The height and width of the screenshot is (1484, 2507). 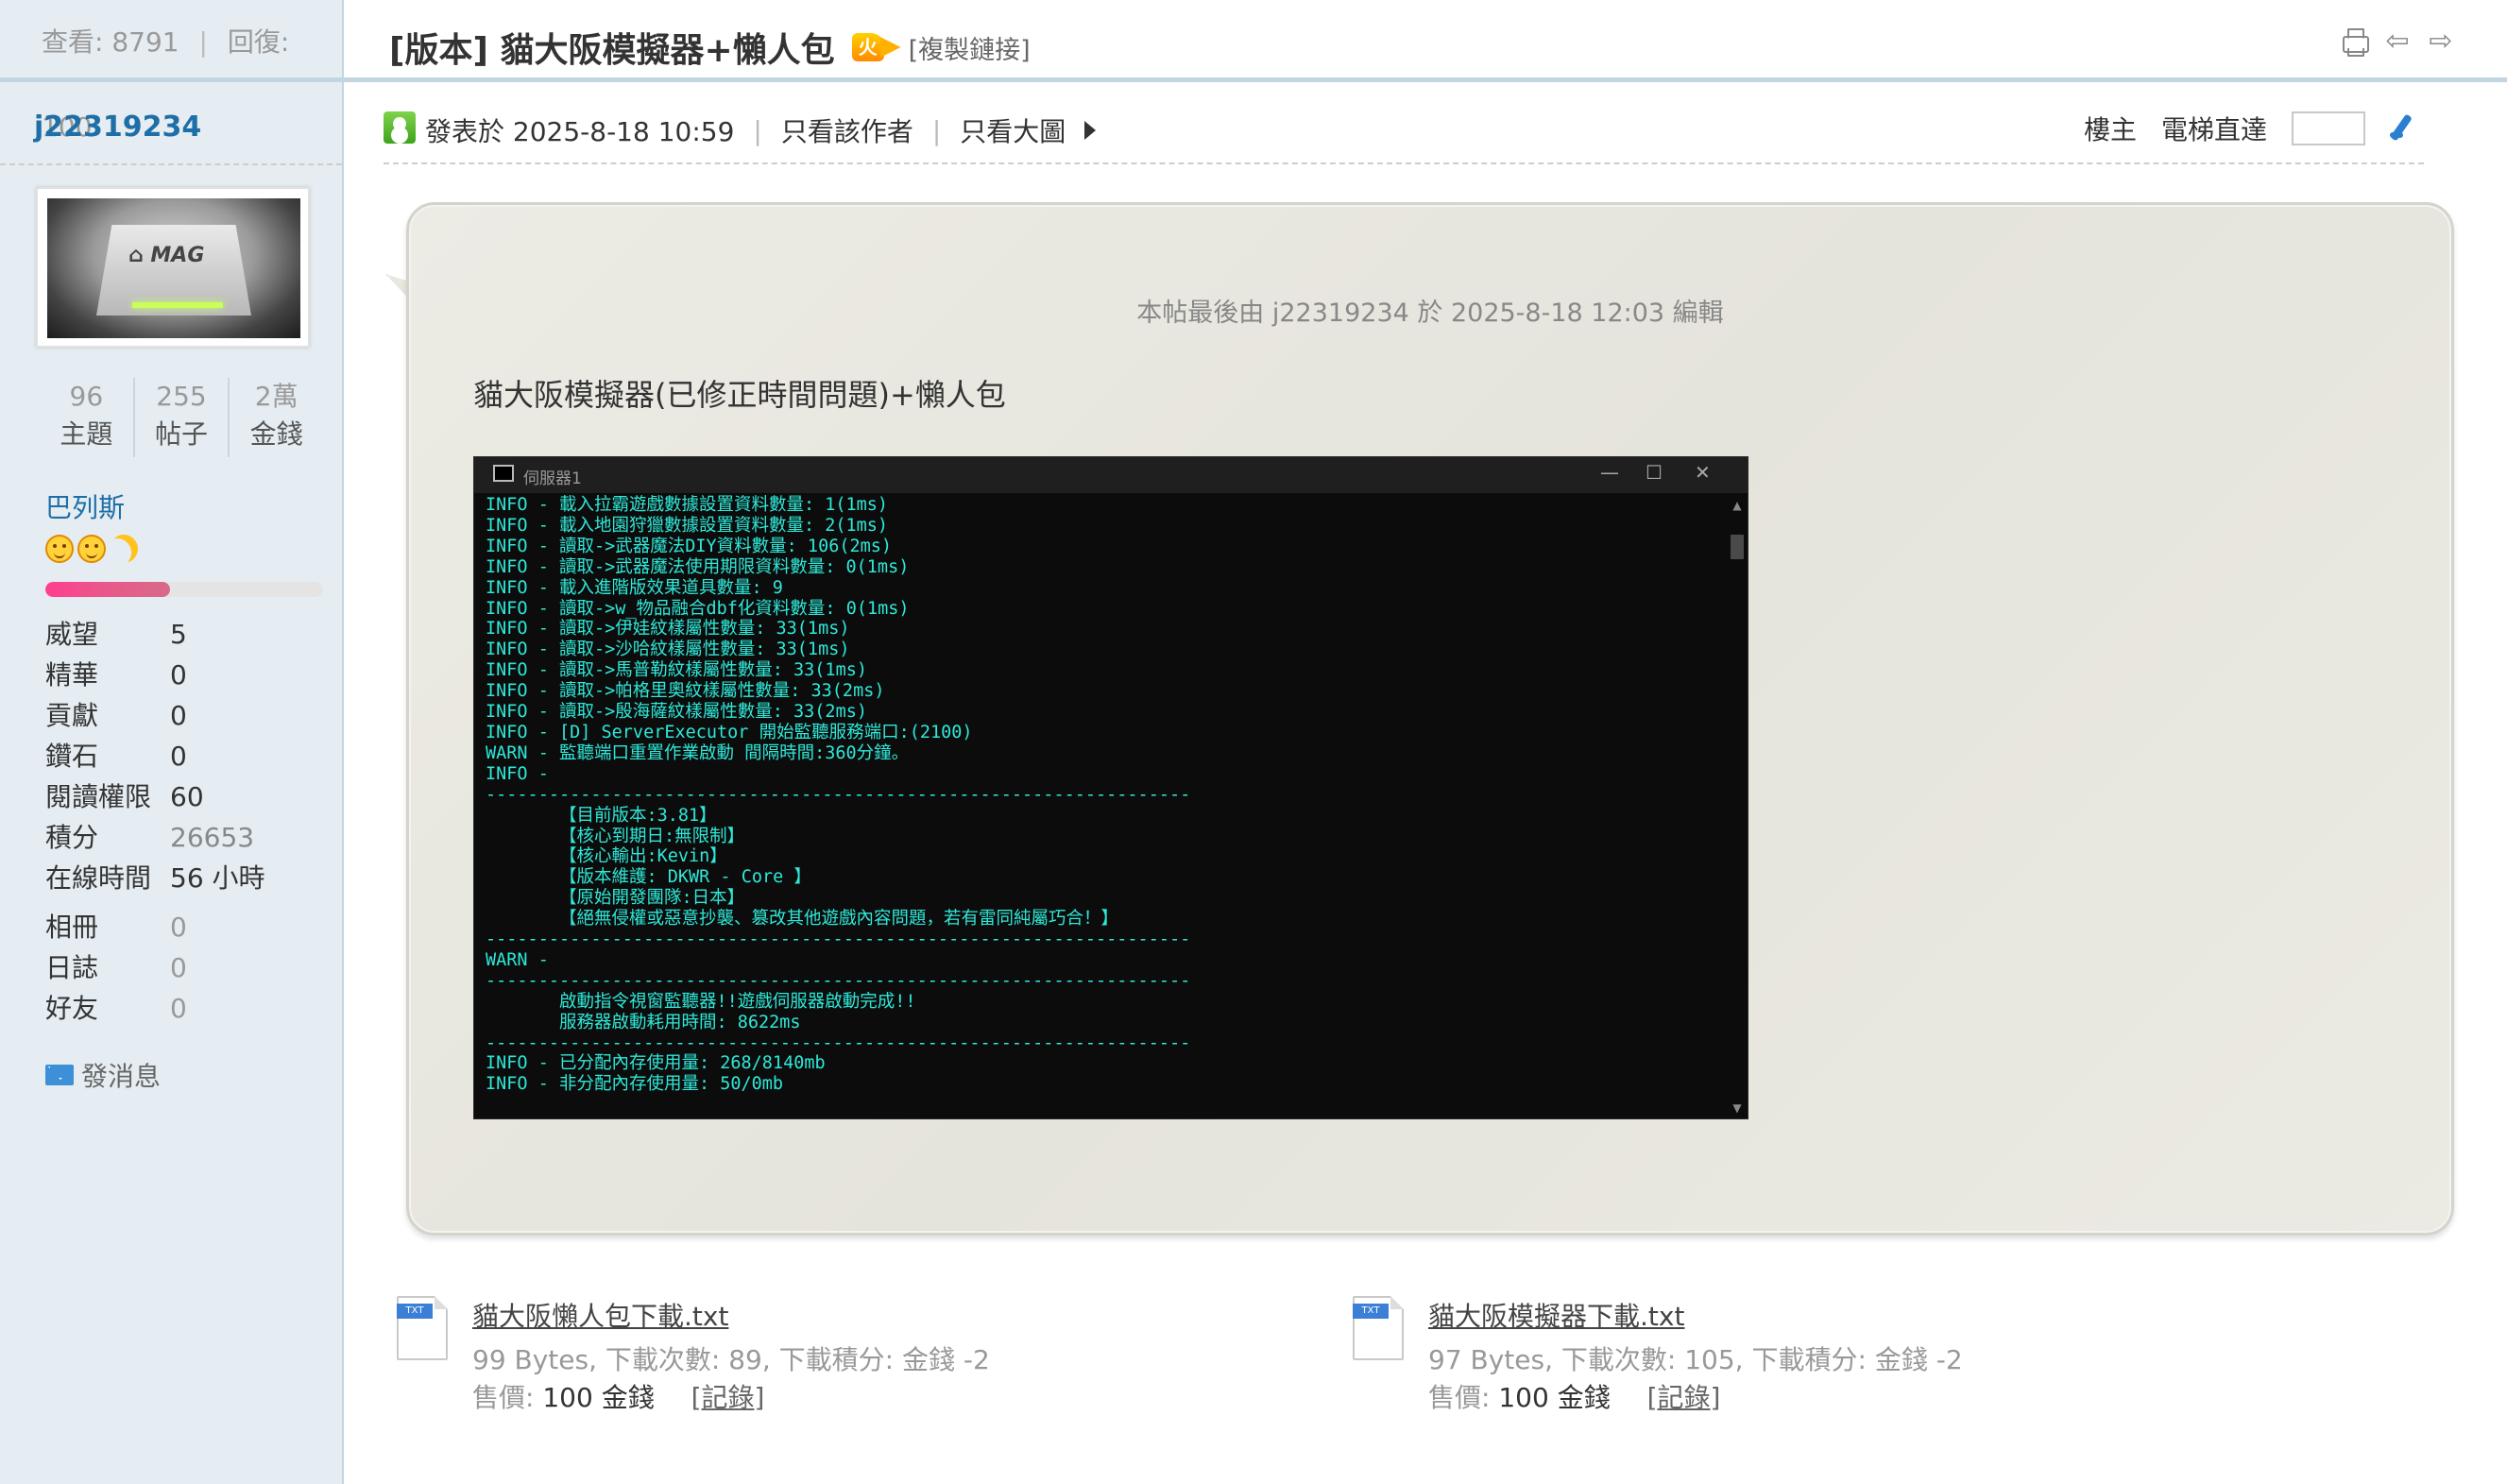 I want to click on author-extras-list: 相冊 0 日誌 0 好友 0, so click(x=187, y=968).